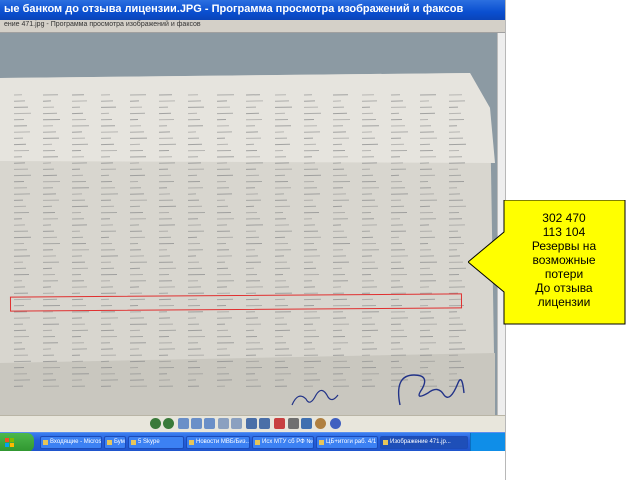 The width and height of the screenshot is (640, 480). I want to click on save-icon, so click(306, 423).